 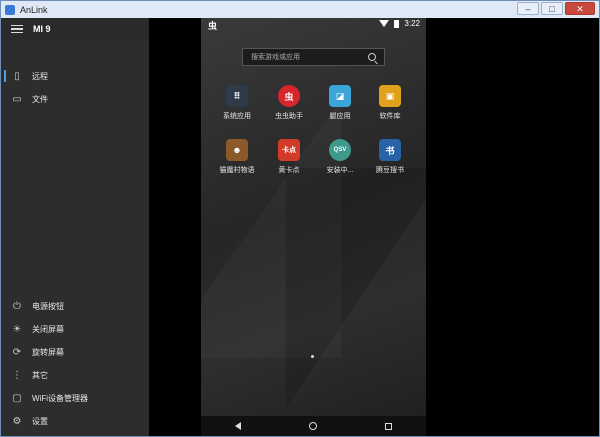 I want to click on app-cat-village: ☻ 猫魔村物语, so click(x=237, y=157).